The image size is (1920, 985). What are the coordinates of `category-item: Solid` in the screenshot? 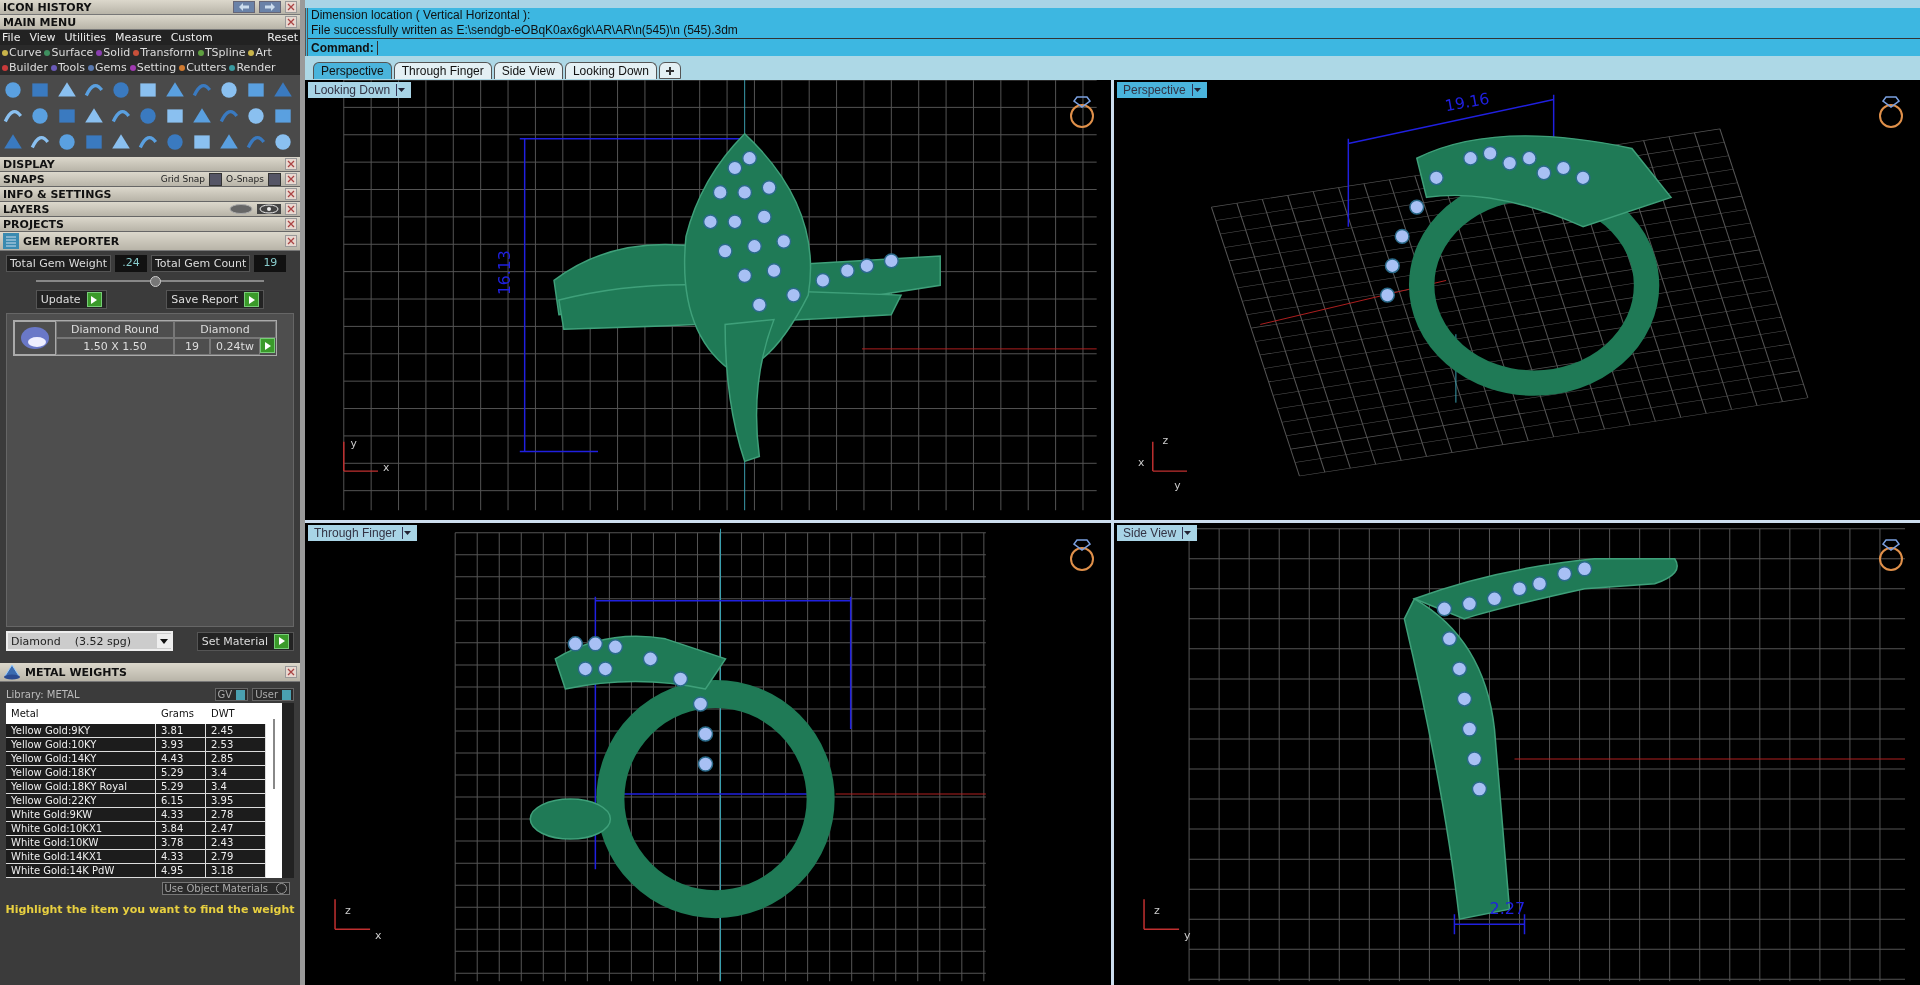 It's located at (113, 52).